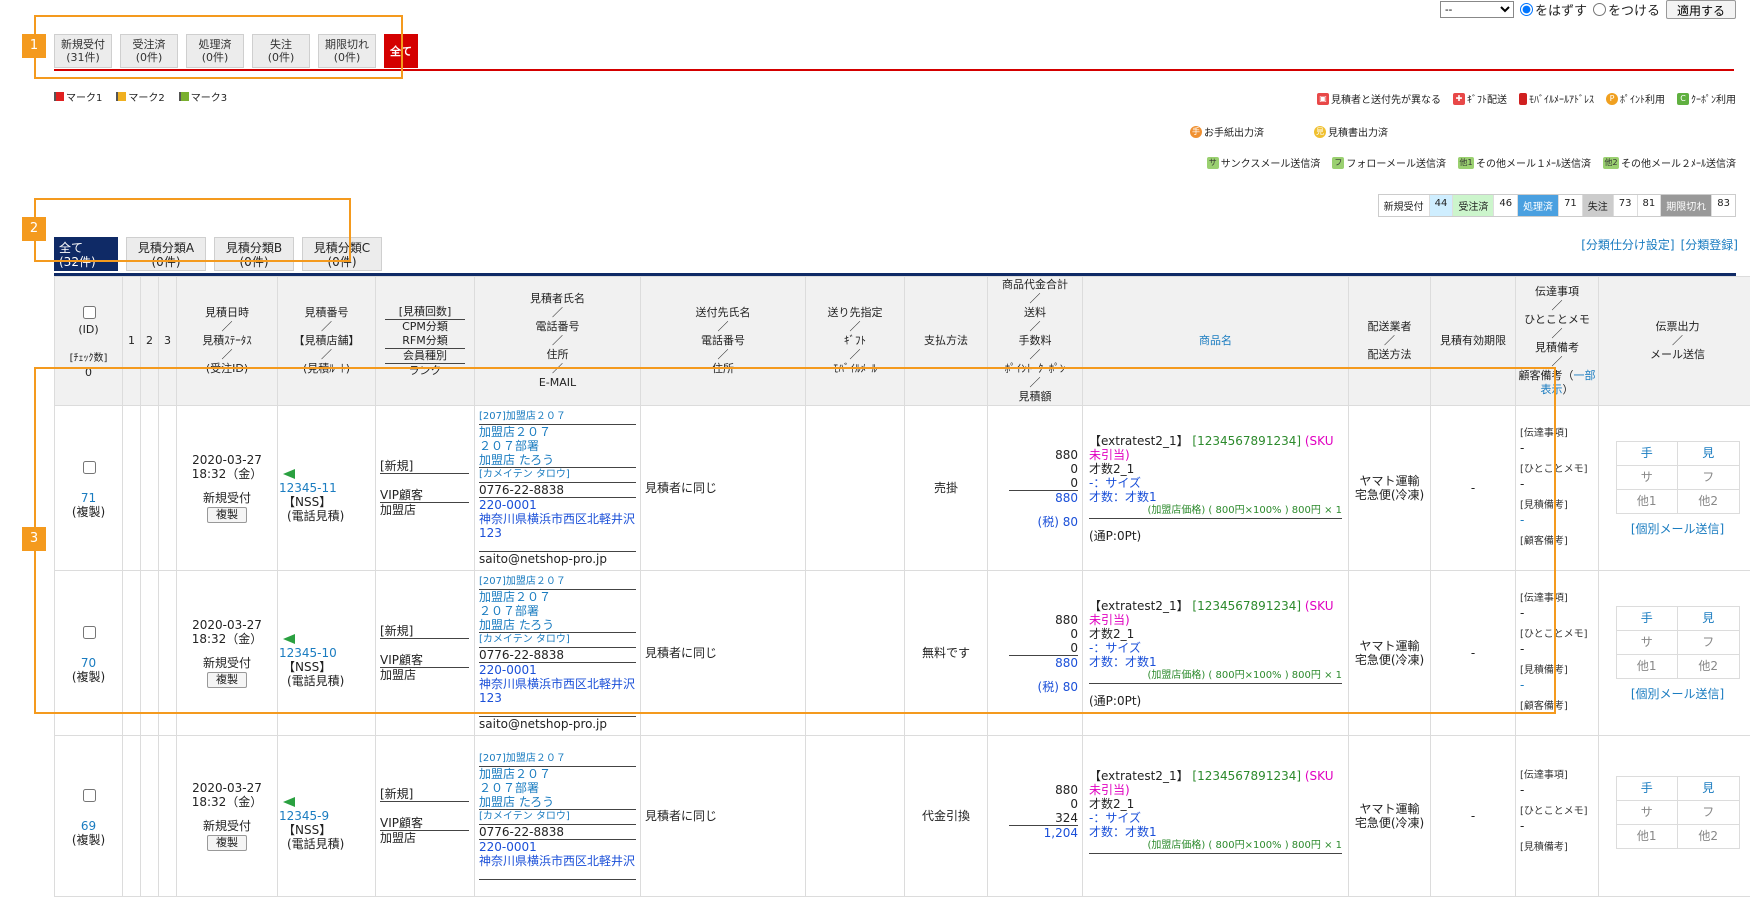 The image size is (1750, 903). Describe the element at coordinates (1389, 354) in the screenshot. I see `header-text: 配送方法` at that location.